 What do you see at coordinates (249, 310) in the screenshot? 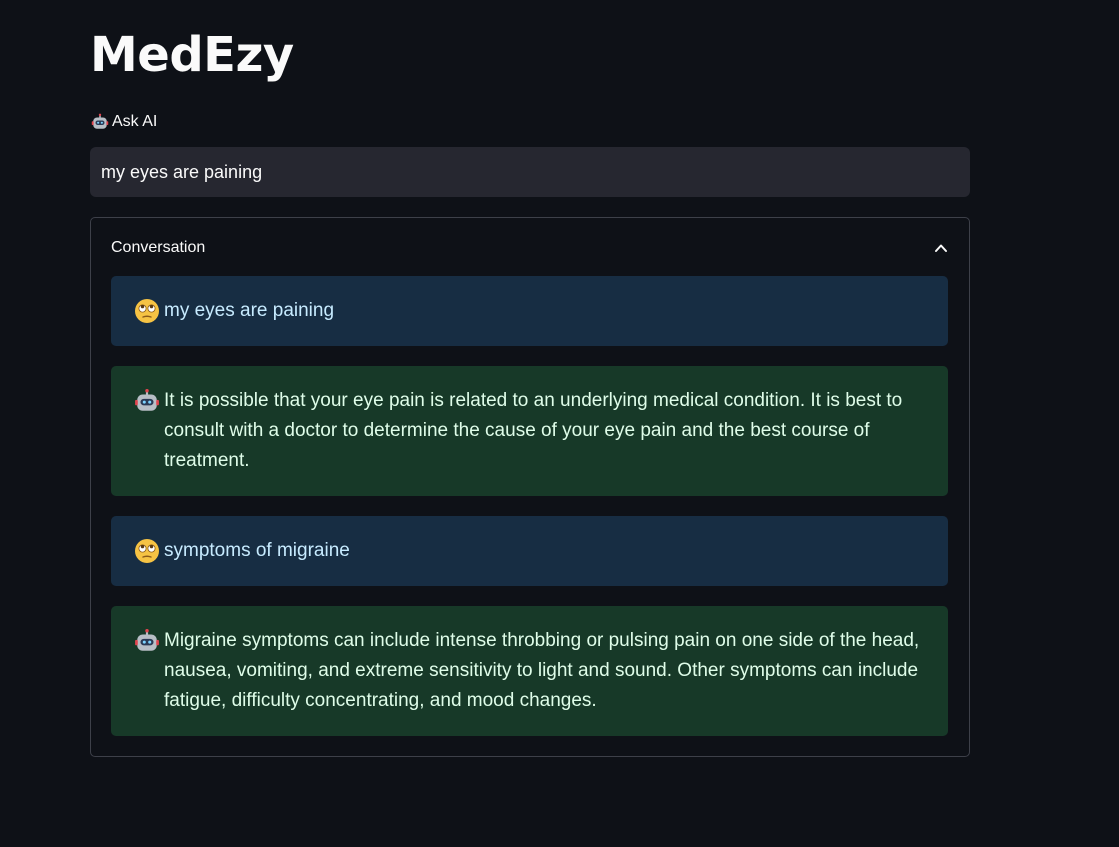
I see `message-text: my eyes are paining` at bounding box center [249, 310].